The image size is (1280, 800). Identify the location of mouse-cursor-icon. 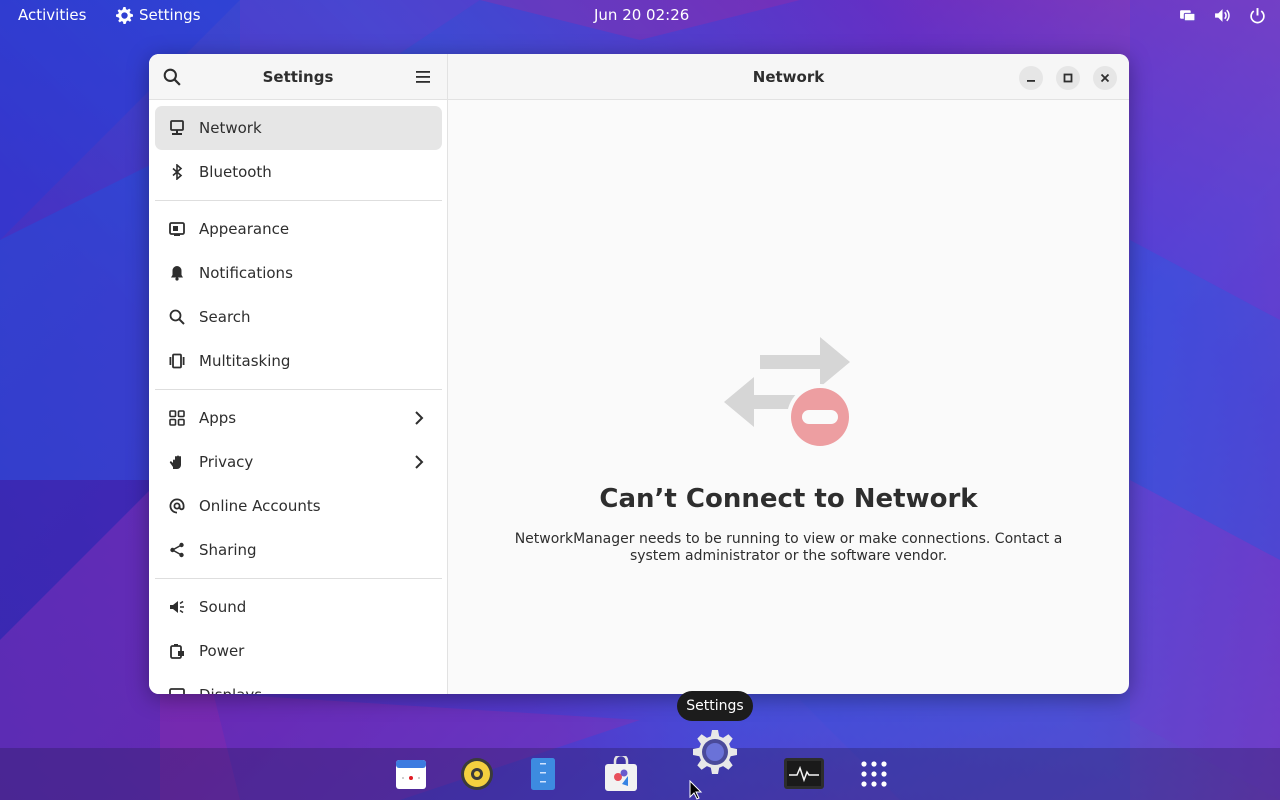
(696, 790).